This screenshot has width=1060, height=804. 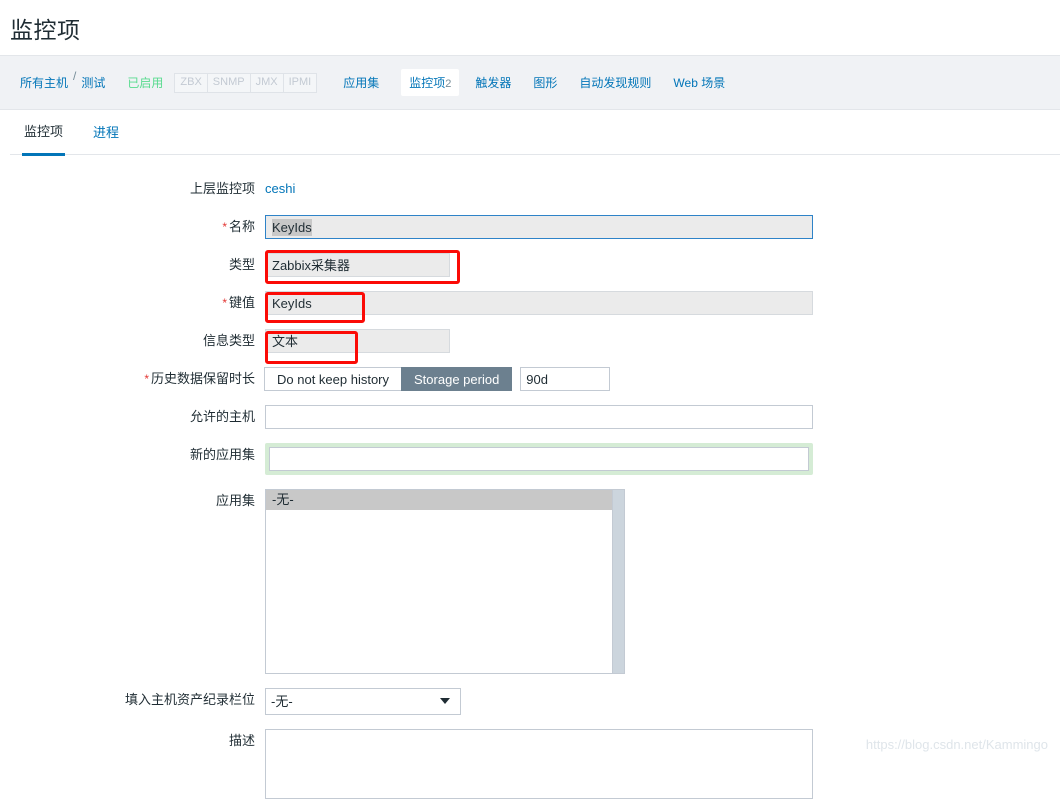 I want to click on parent-item-link: ceshi, so click(x=280, y=188).